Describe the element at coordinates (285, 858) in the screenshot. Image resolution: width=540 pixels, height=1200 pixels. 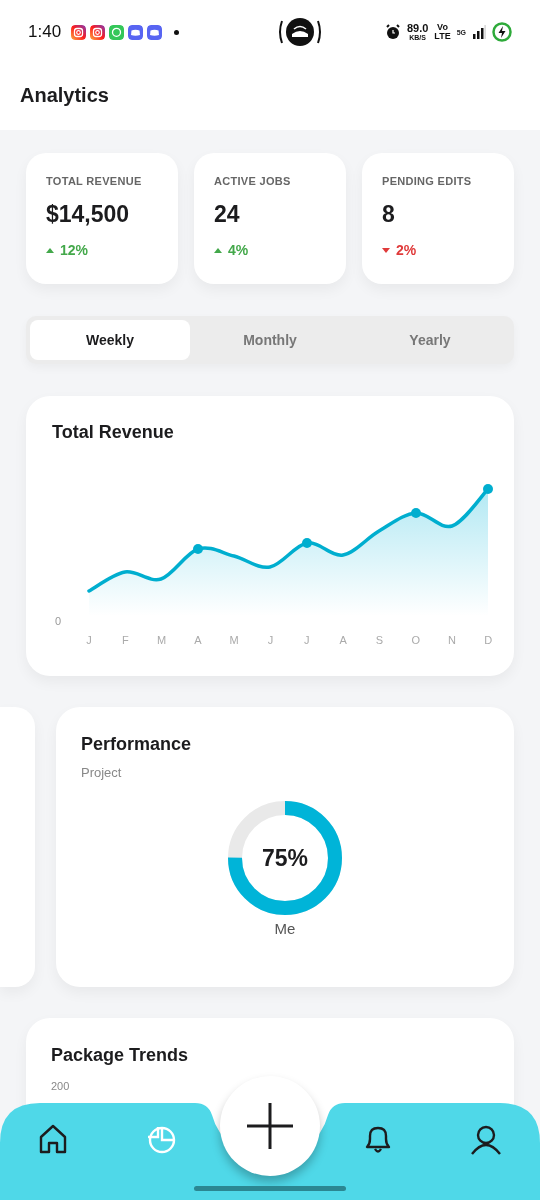
I see `progress-reading: 75%` at that location.